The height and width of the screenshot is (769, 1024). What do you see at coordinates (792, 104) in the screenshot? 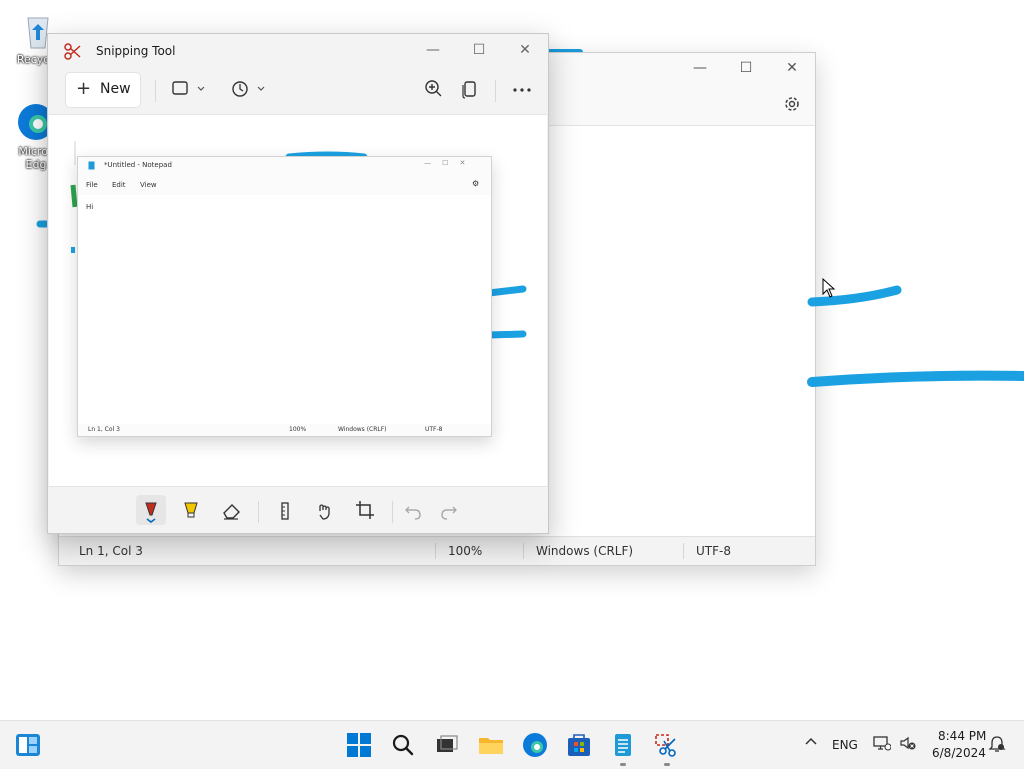
I see `settings-gear-icon` at bounding box center [792, 104].